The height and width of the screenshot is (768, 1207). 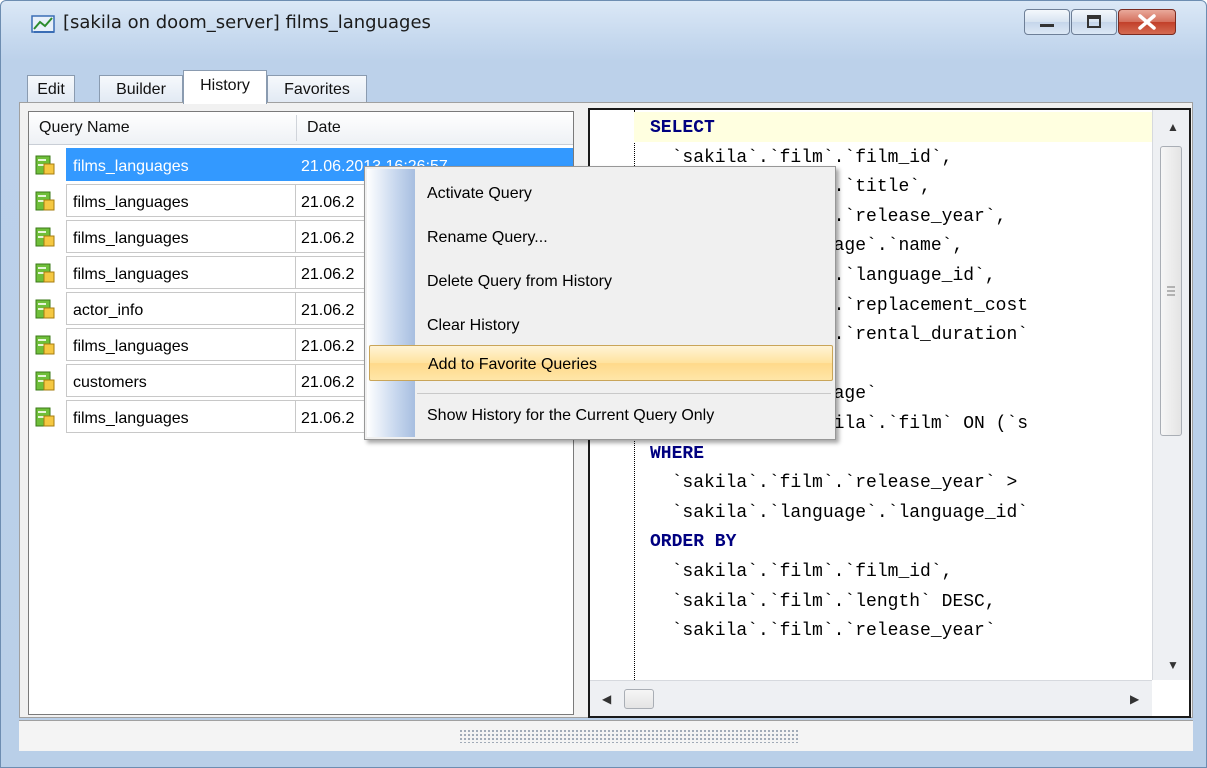 What do you see at coordinates (324, 128) in the screenshot?
I see `column-header-date: Date` at bounding box center [324, 128].